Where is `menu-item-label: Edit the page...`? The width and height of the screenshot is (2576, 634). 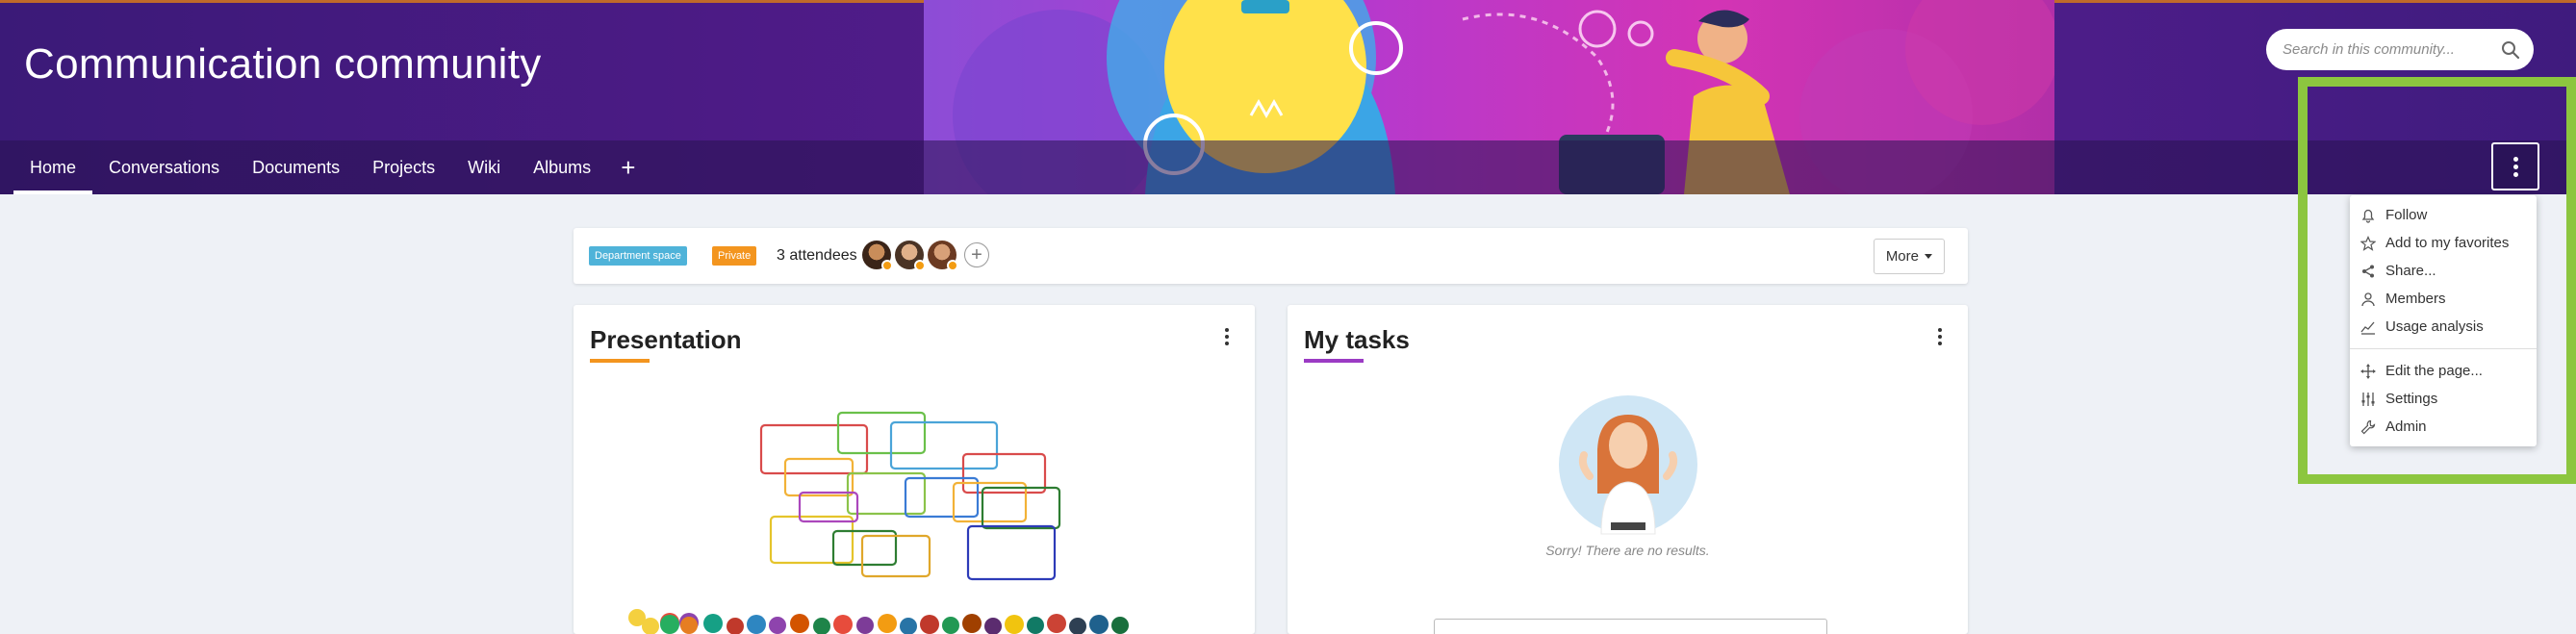 menu-item-label: Edit the page... is located at coordinates (2434, 371).